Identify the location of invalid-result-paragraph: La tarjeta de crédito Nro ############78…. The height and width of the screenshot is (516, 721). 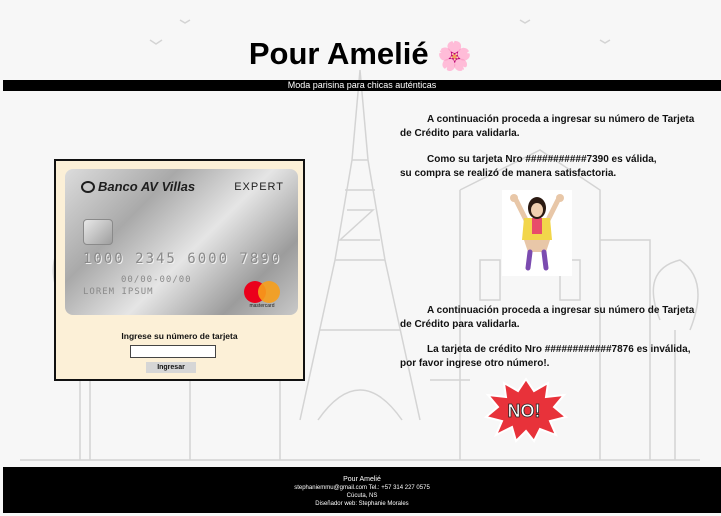
(545, 356).